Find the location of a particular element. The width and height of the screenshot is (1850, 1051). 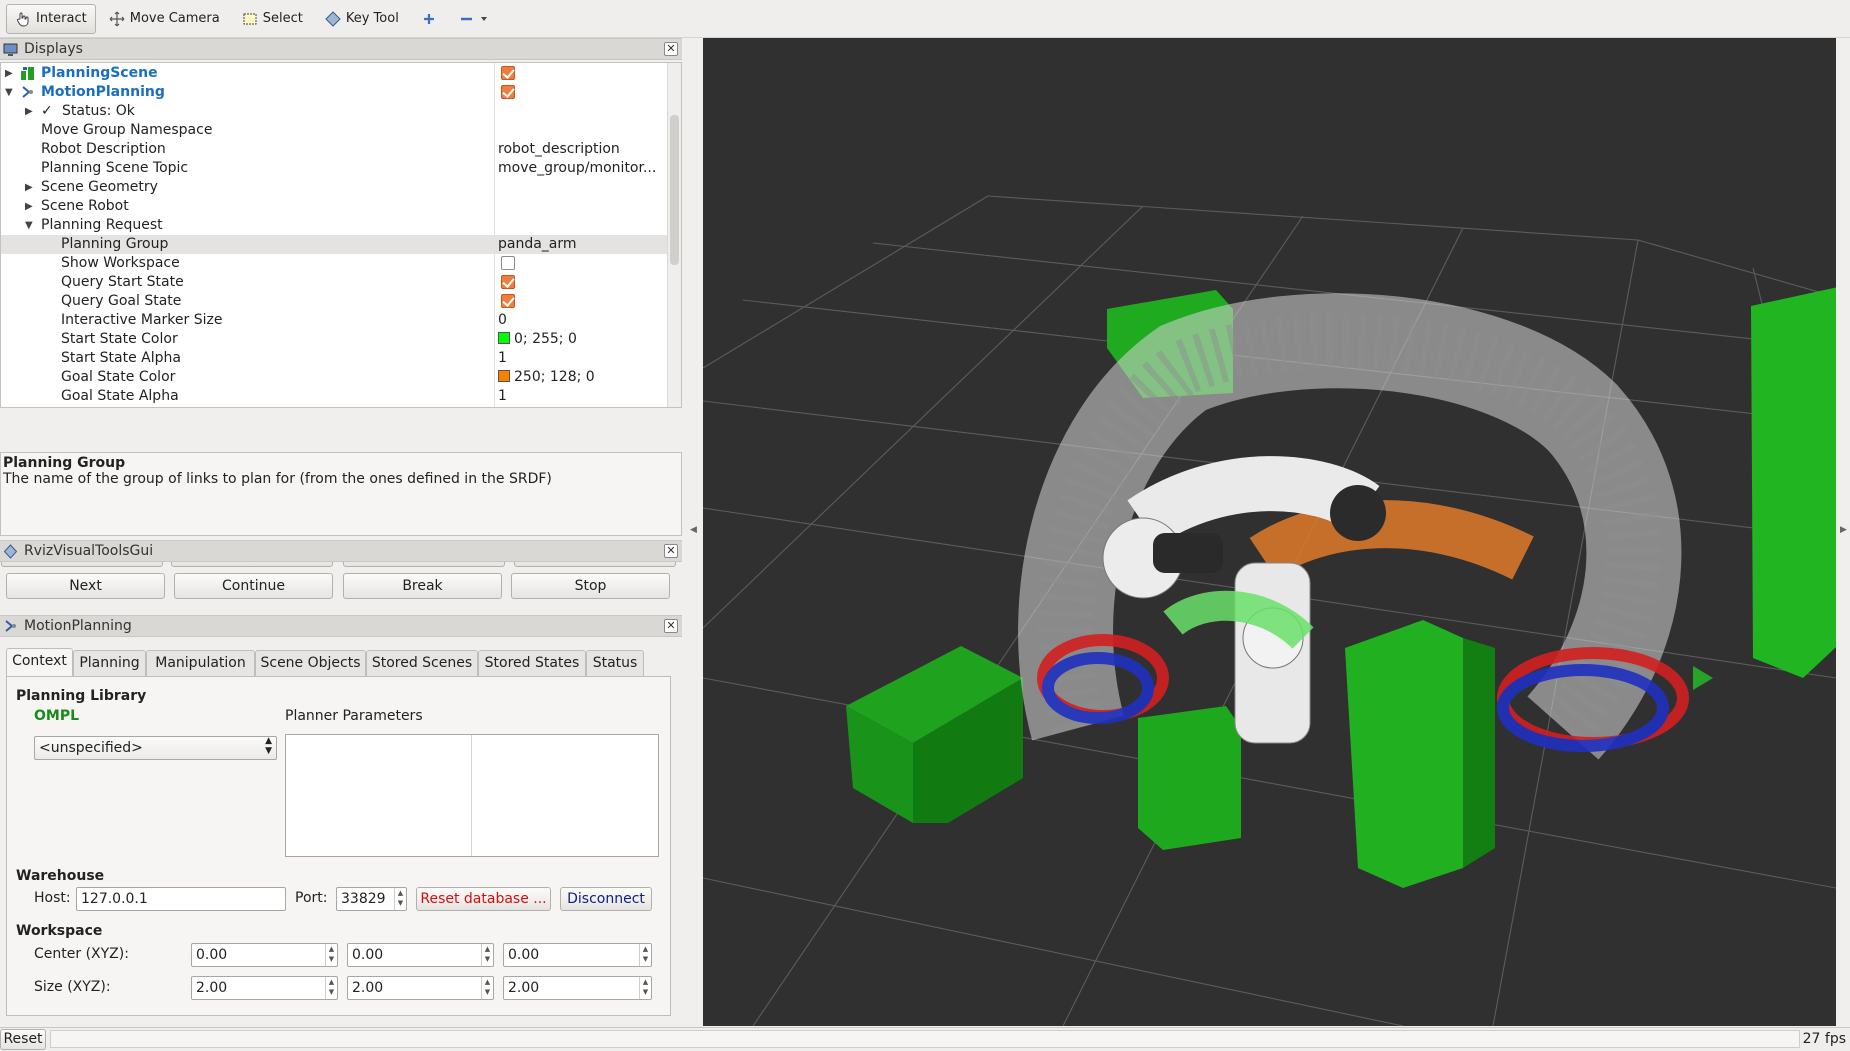

key-tool-diamond-icon is located at coordinates (333, 18).